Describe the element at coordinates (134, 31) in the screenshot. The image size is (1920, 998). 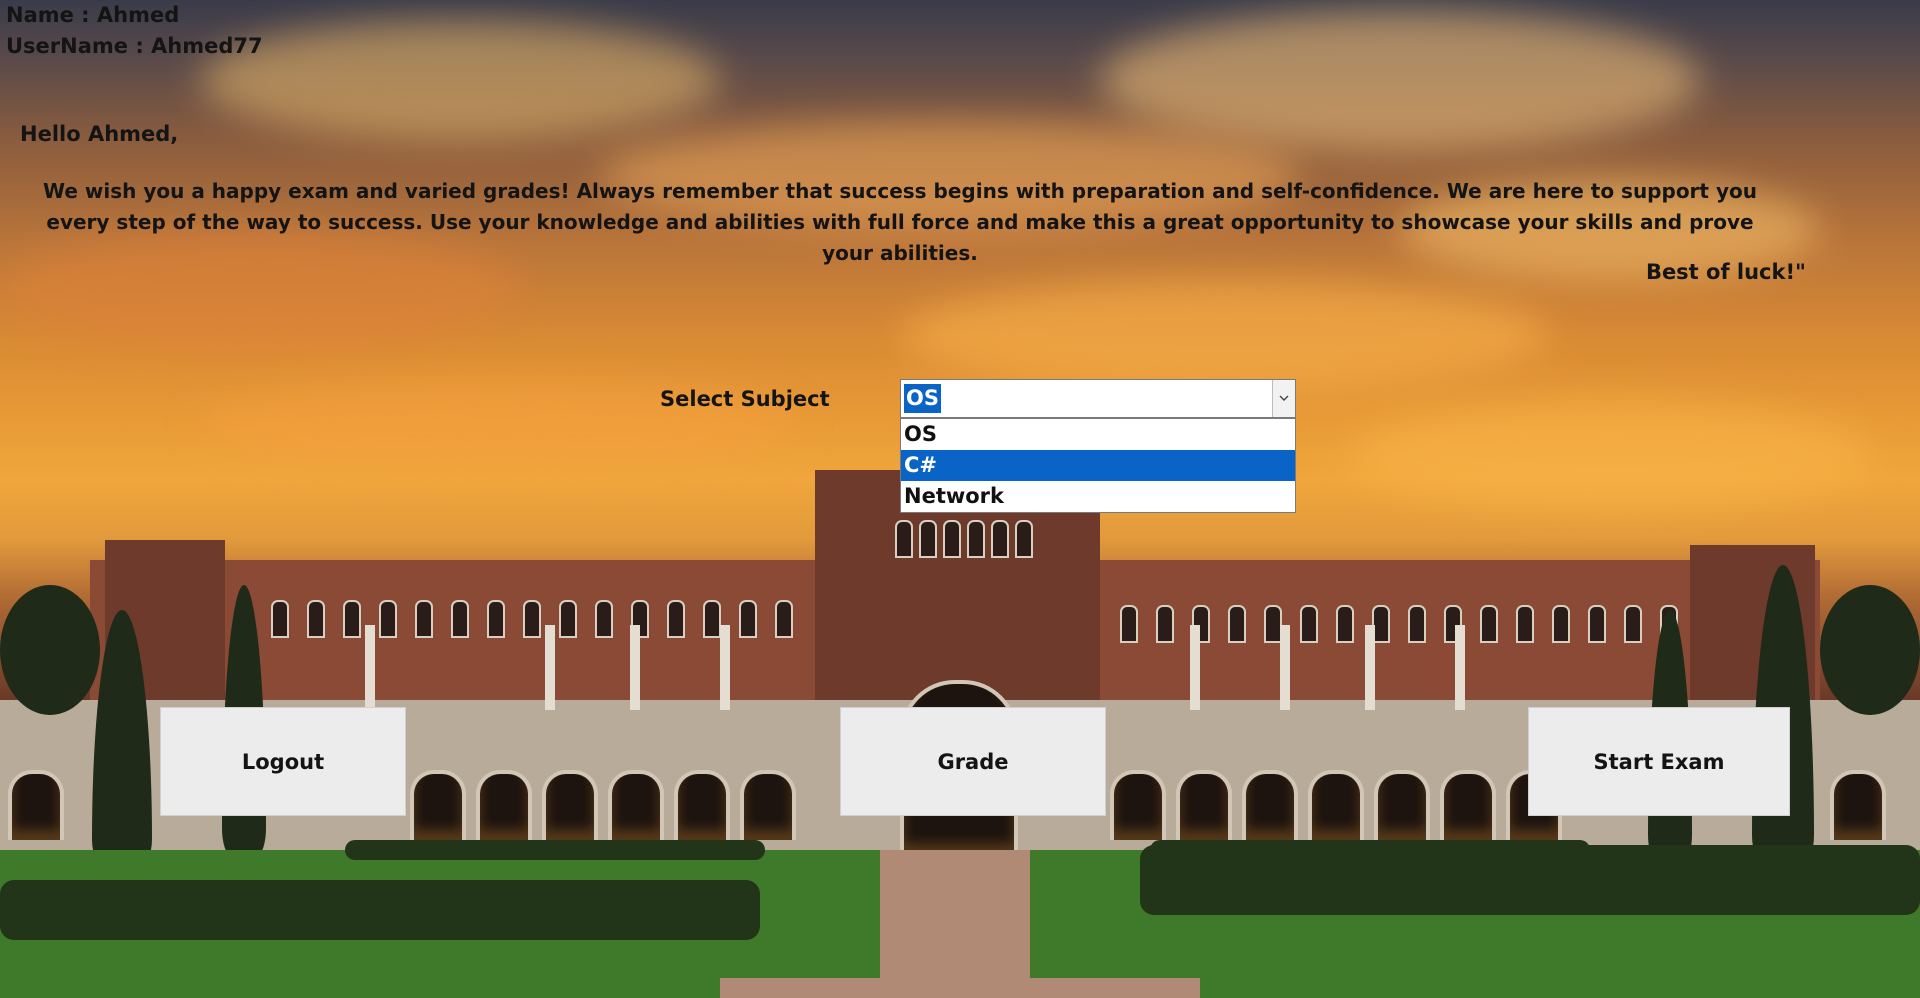
I see `user-info: Name : Ahmed UserName : Ahmed77` at that location.